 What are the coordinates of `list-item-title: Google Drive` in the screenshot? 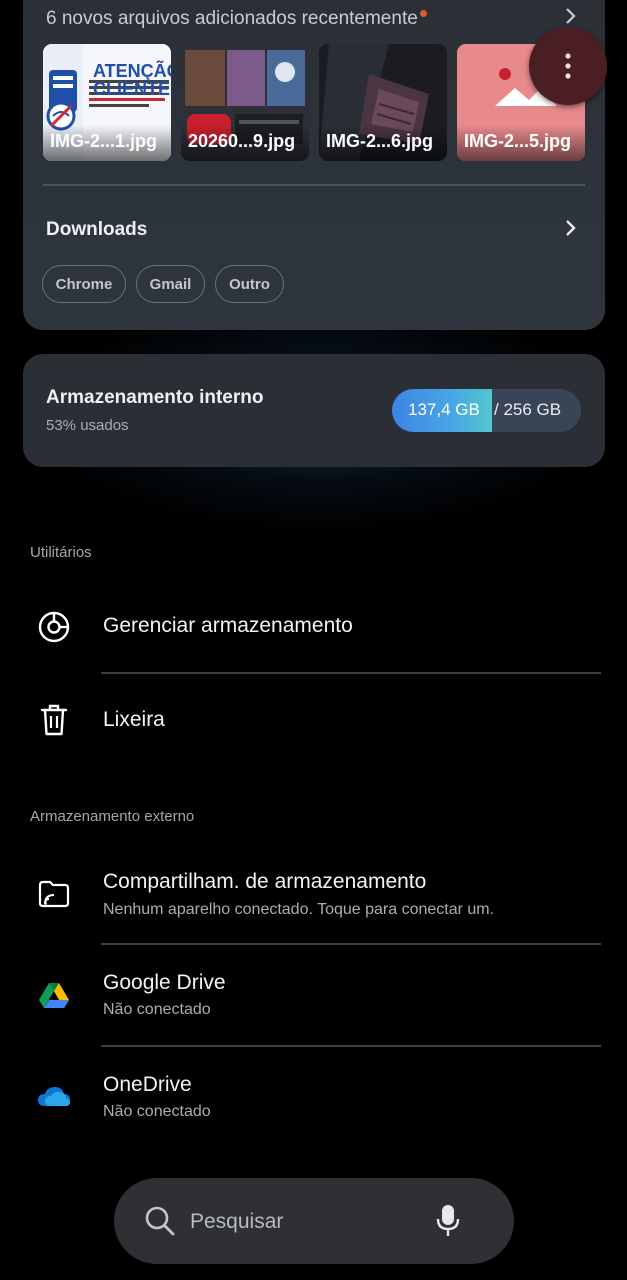 It's located at (164, 982).